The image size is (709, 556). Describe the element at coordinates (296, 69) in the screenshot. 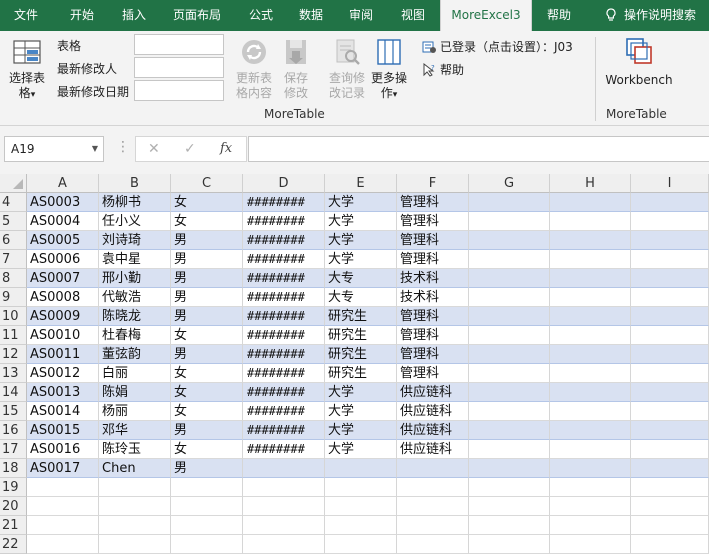

I see `save-changes-button: 保存 修改` at that location.